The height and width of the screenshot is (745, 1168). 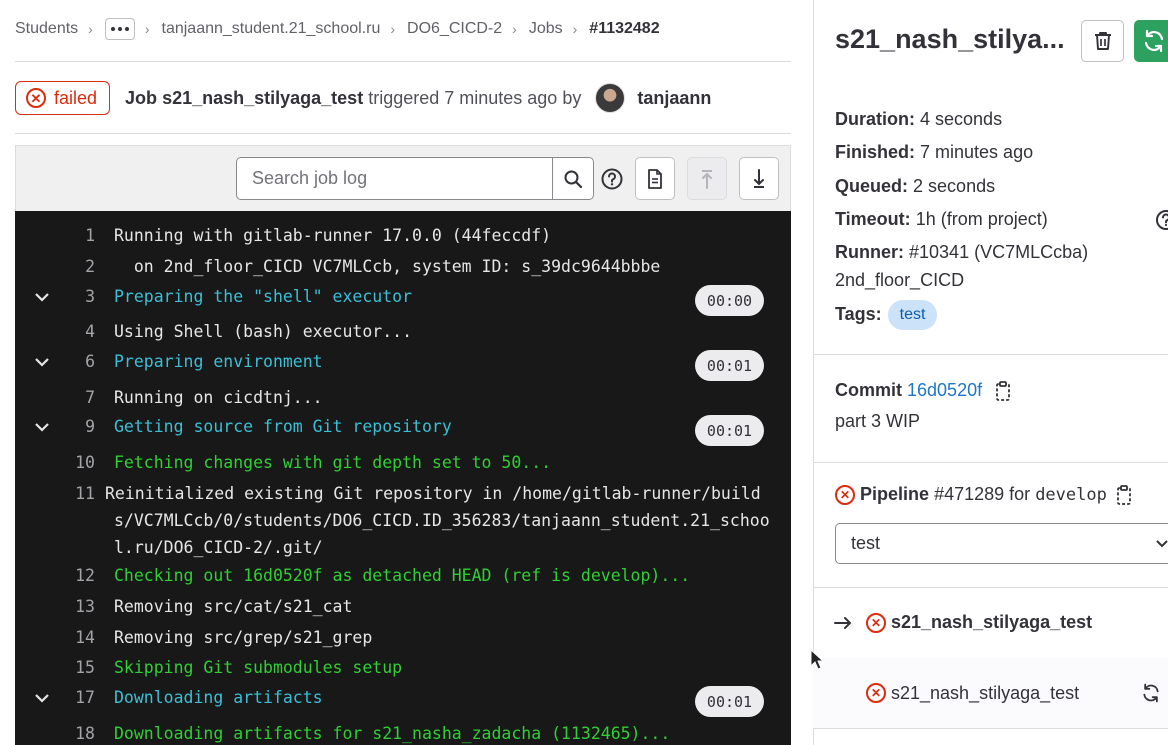 I want to click on runner-value: #10341 (VC7MLCcba), so click(x=998, y=252).